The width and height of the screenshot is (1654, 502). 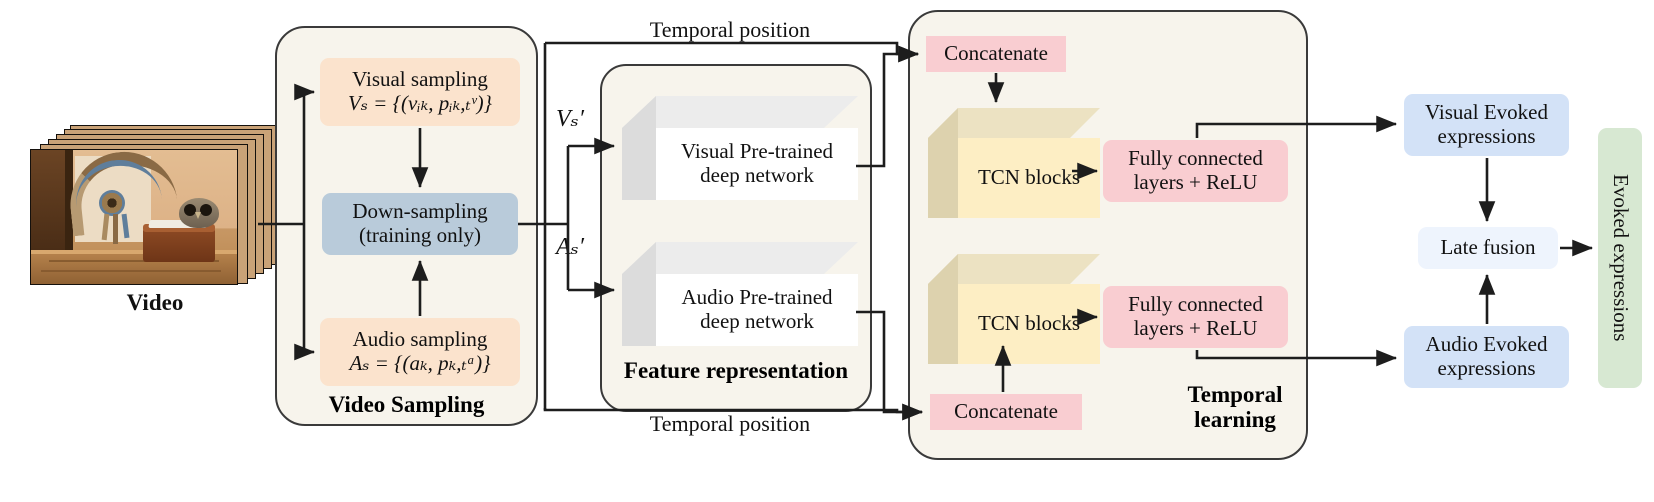 What do you see at coordinates (733, 412) in the screenshot?
I see `wire-temporal-position-bottom` at bounding box center [733, 412].